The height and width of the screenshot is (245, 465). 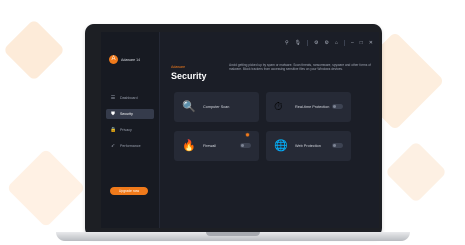 What do you see at coordinates (361, 43) in the screenshot?
I see `maximize-icon: □` at bounding box center [361, 43].